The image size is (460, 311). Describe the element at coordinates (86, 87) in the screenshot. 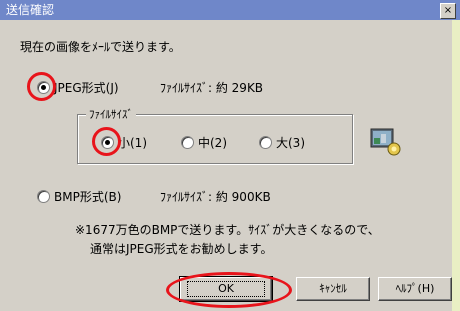

I see `jpeg-label: JPEG形式(J)` at that location.